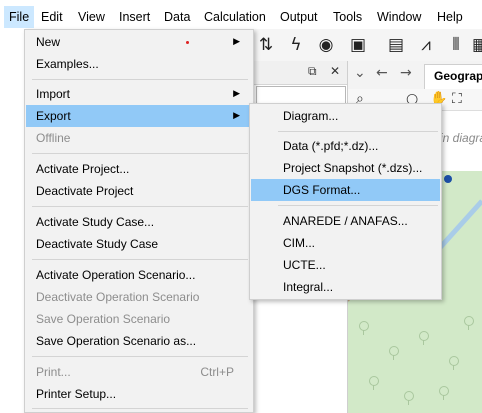 The width and height of the screenshot is (482, 413). What do you see at coordinates (139, 372) in the screenshot?
I see `menu-item-print: Print... Ctrl+P` at bounding box center [139, 372].